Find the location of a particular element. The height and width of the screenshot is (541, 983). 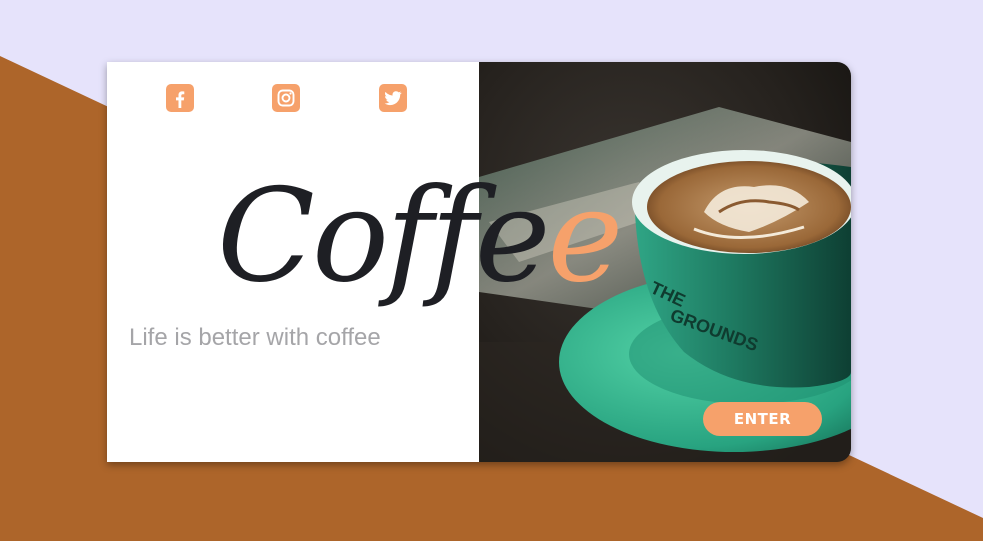

coffee-title-accent: e is located at coordinates (585, 236).